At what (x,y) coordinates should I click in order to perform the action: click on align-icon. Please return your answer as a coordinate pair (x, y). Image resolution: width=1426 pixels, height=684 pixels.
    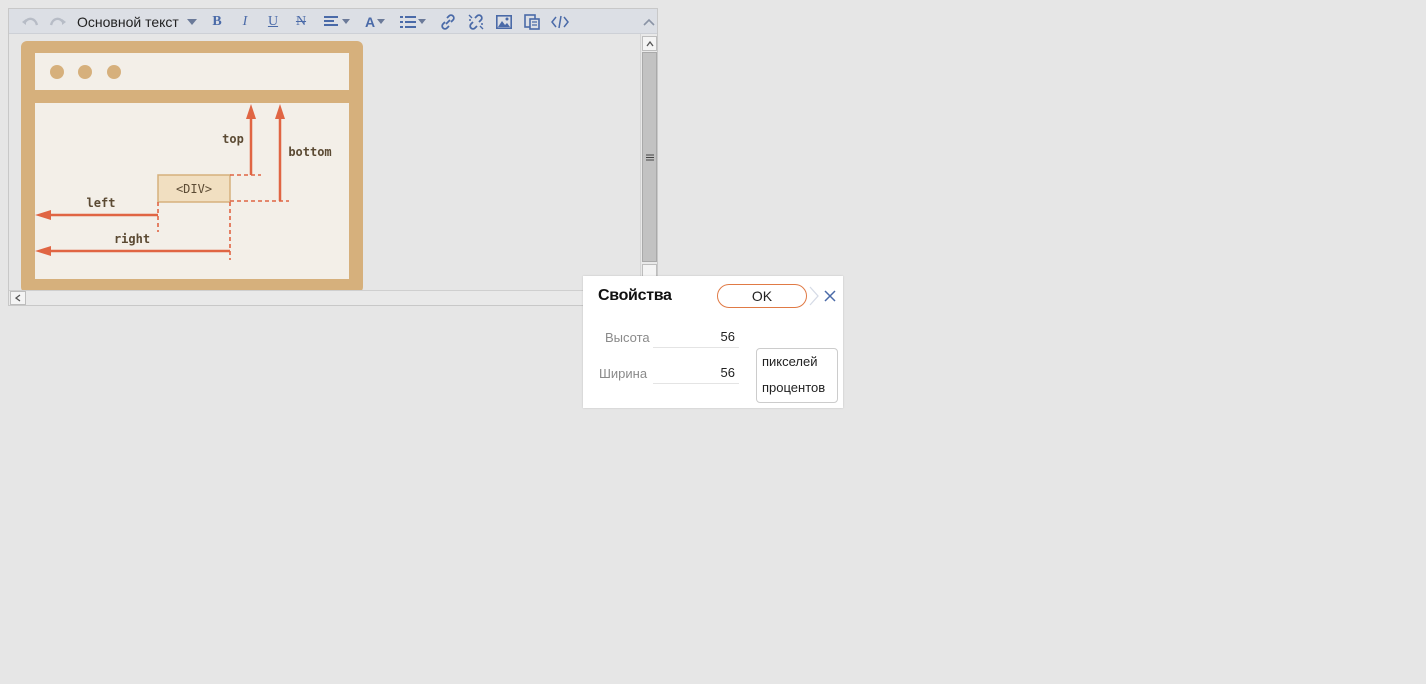
    Looking at the image, I should click on (332, 21).